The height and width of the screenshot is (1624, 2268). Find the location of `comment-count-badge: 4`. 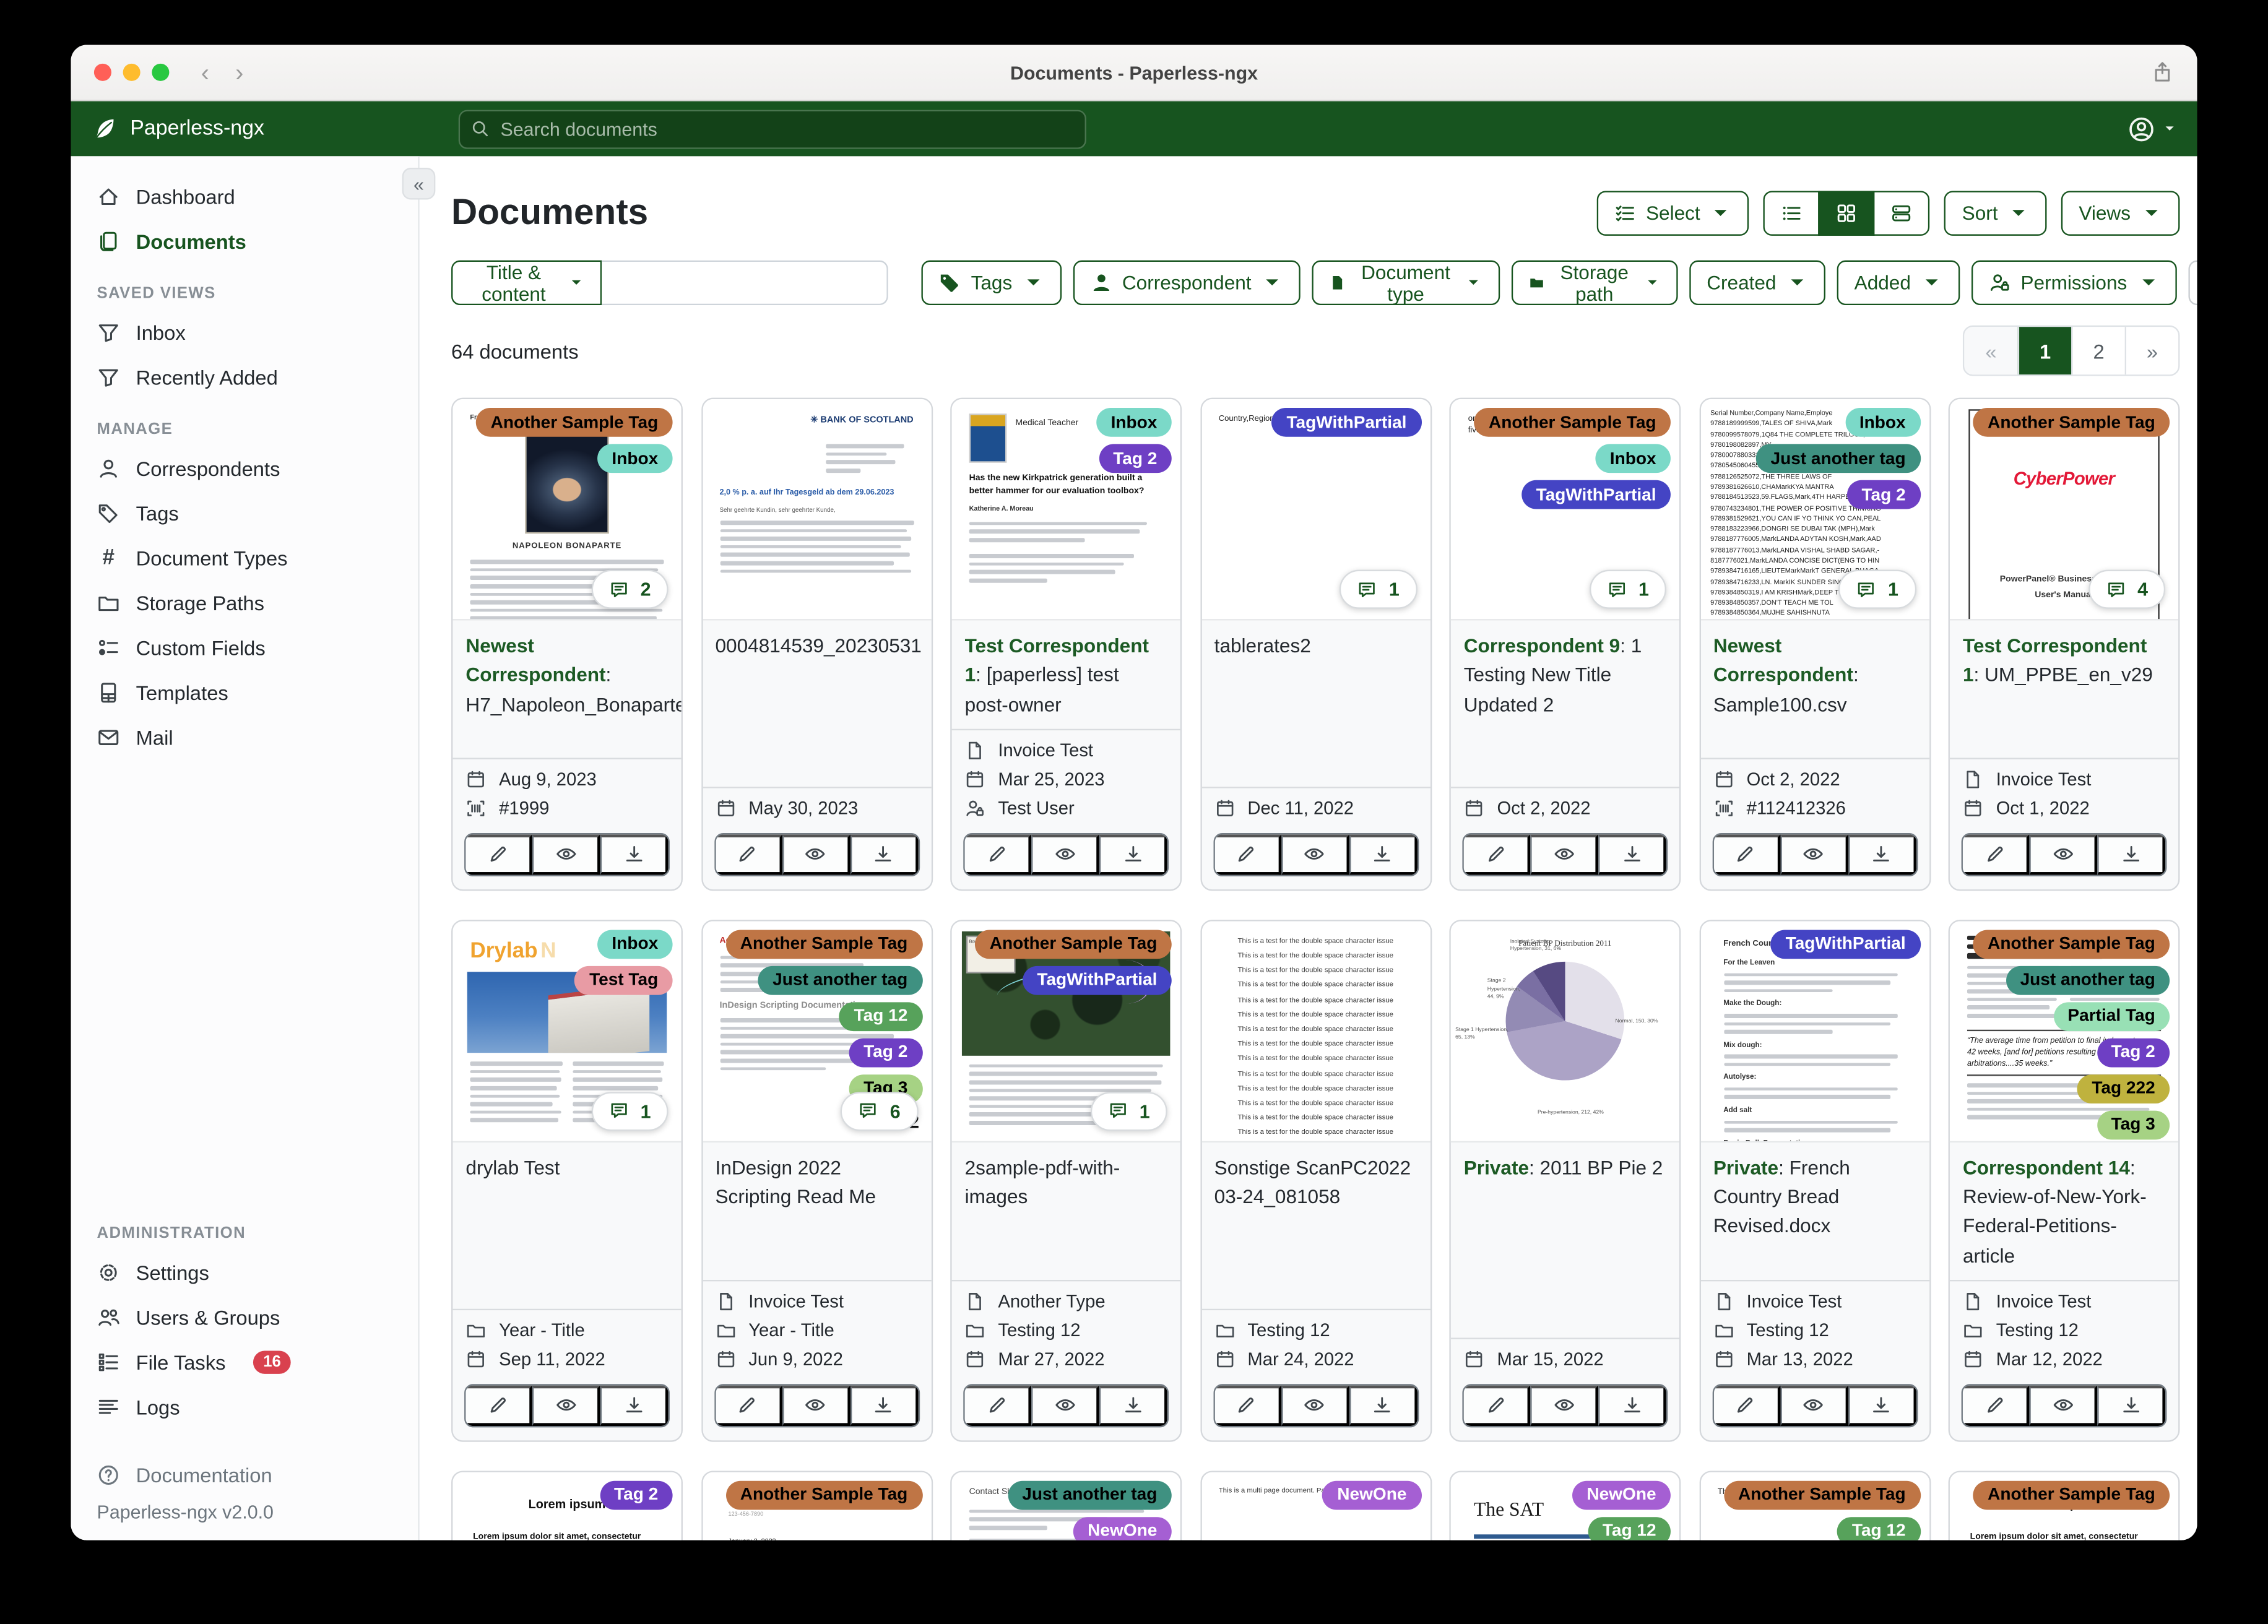

comment-count-badge: 4 is located at coordinates (2127, 589).